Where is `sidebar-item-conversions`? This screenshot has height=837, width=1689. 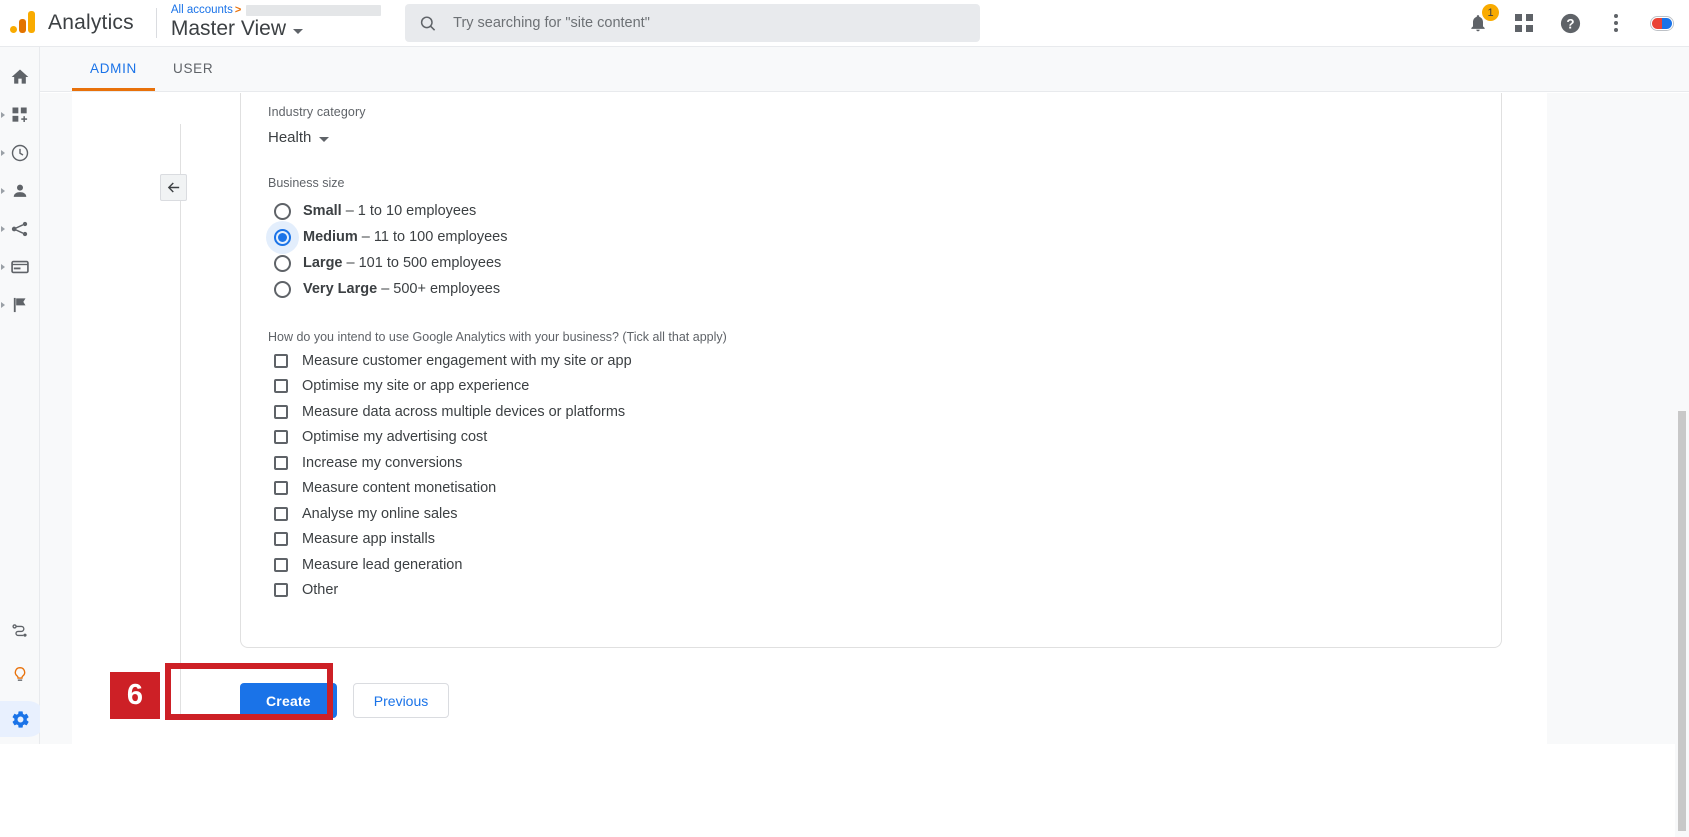
sidebar-item-conversions is located at coordinates (20, 305).